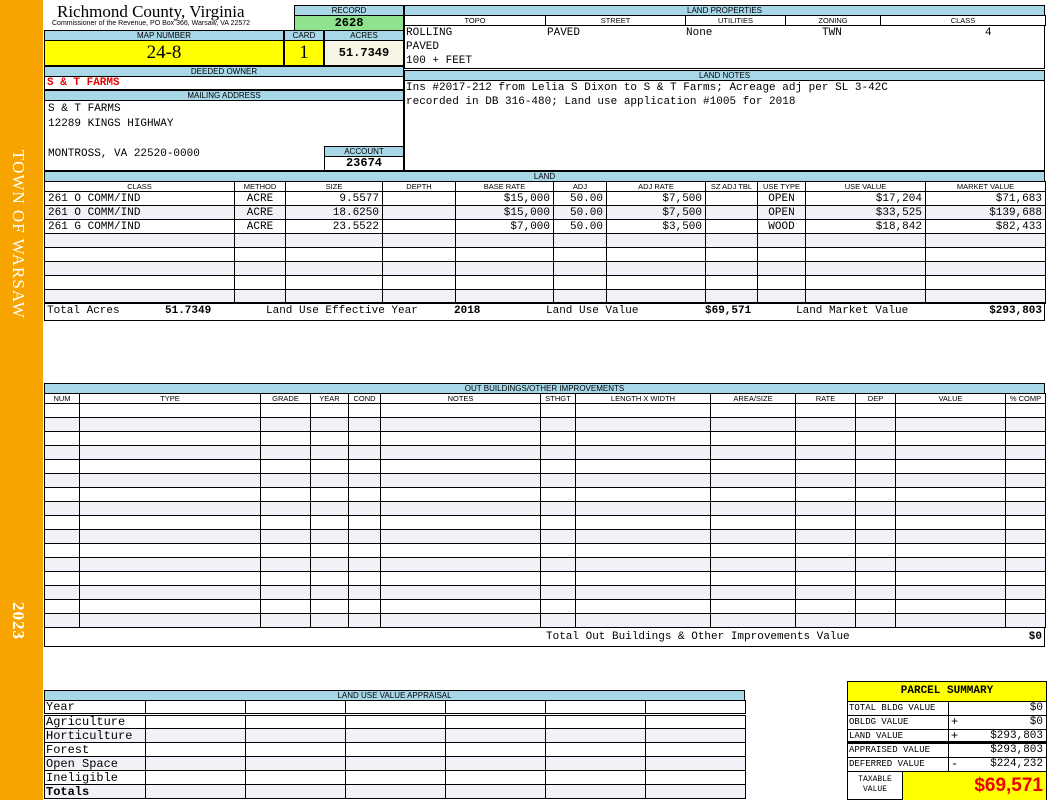 This screenshot has width=1050, height=800. I want to click on land-col-header: USE TYPE, so click(781, 186).